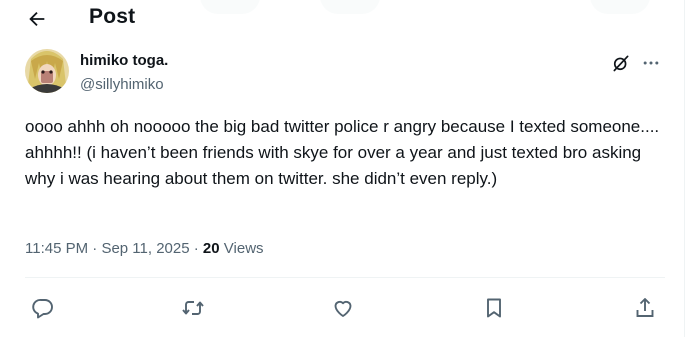  I want to click on author-handle: @sillyhimiko, so click(122, 84).